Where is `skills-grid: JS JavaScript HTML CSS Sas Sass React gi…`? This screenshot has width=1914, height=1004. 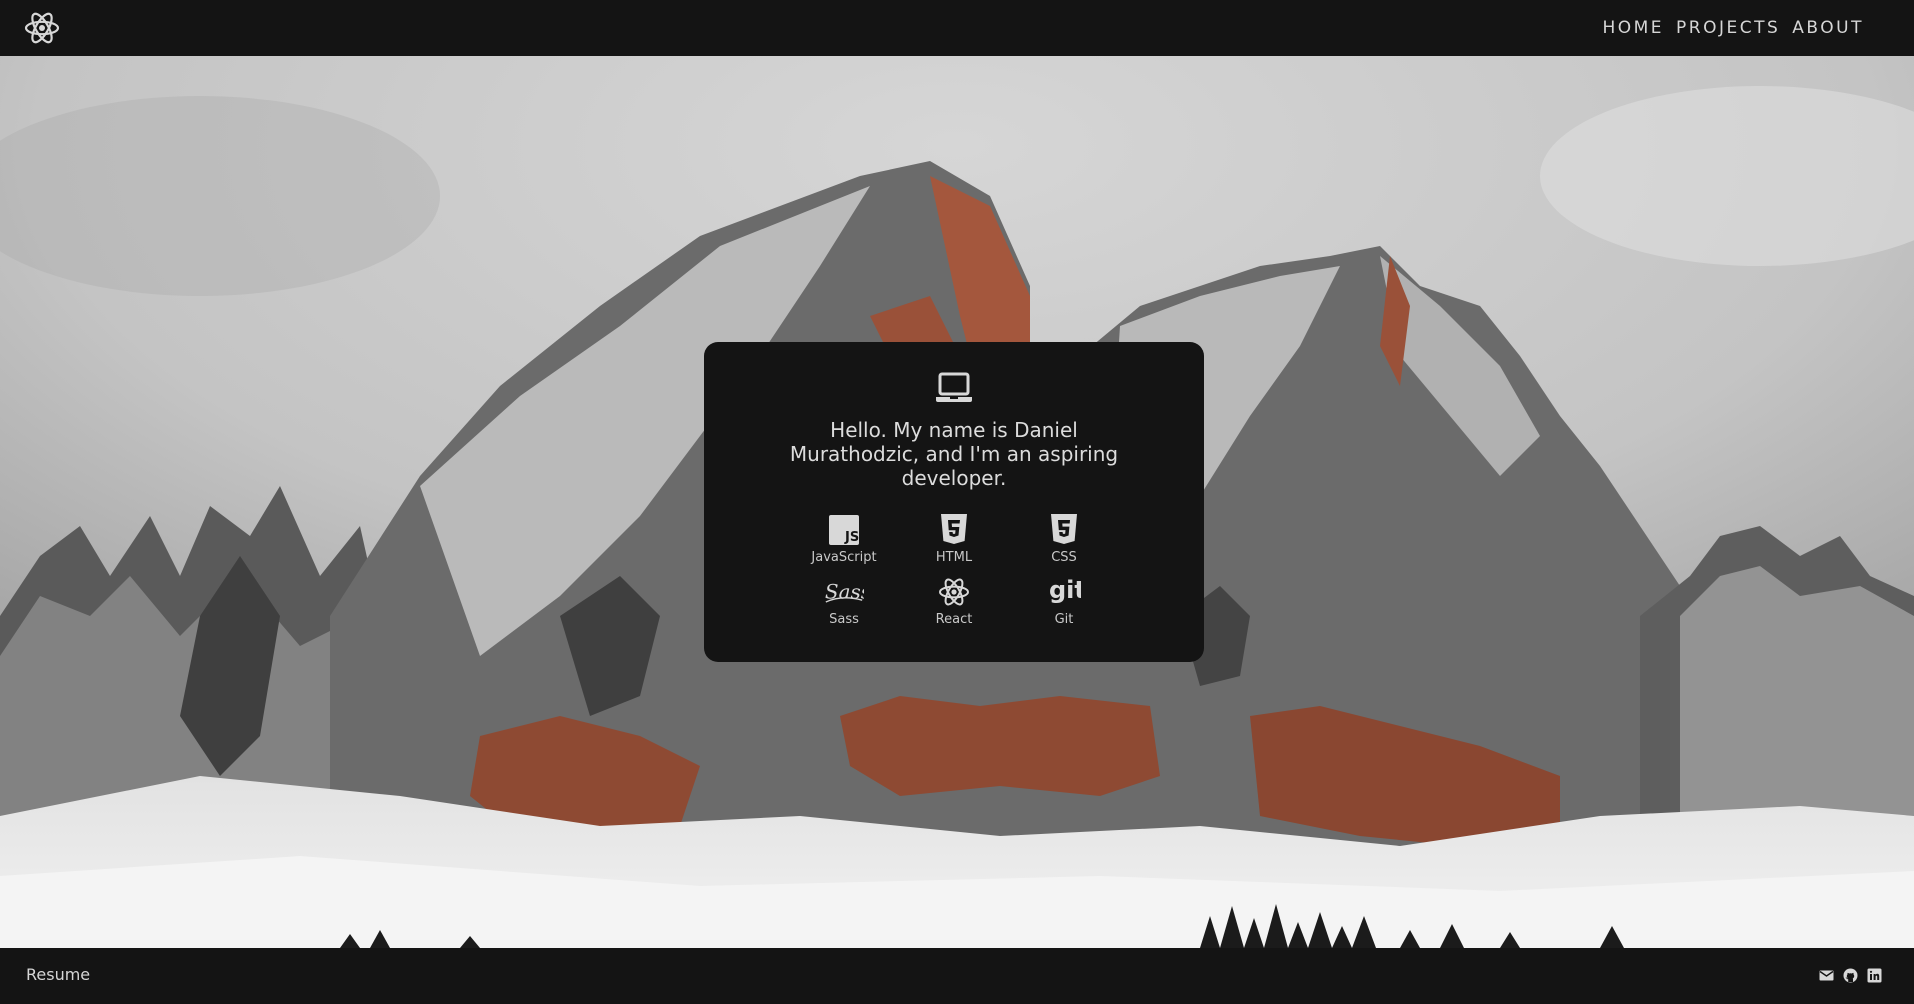 skills-grid: JS JavaScript HTML CSS Sas Sass React gi… is located at coordinates (954, 574).